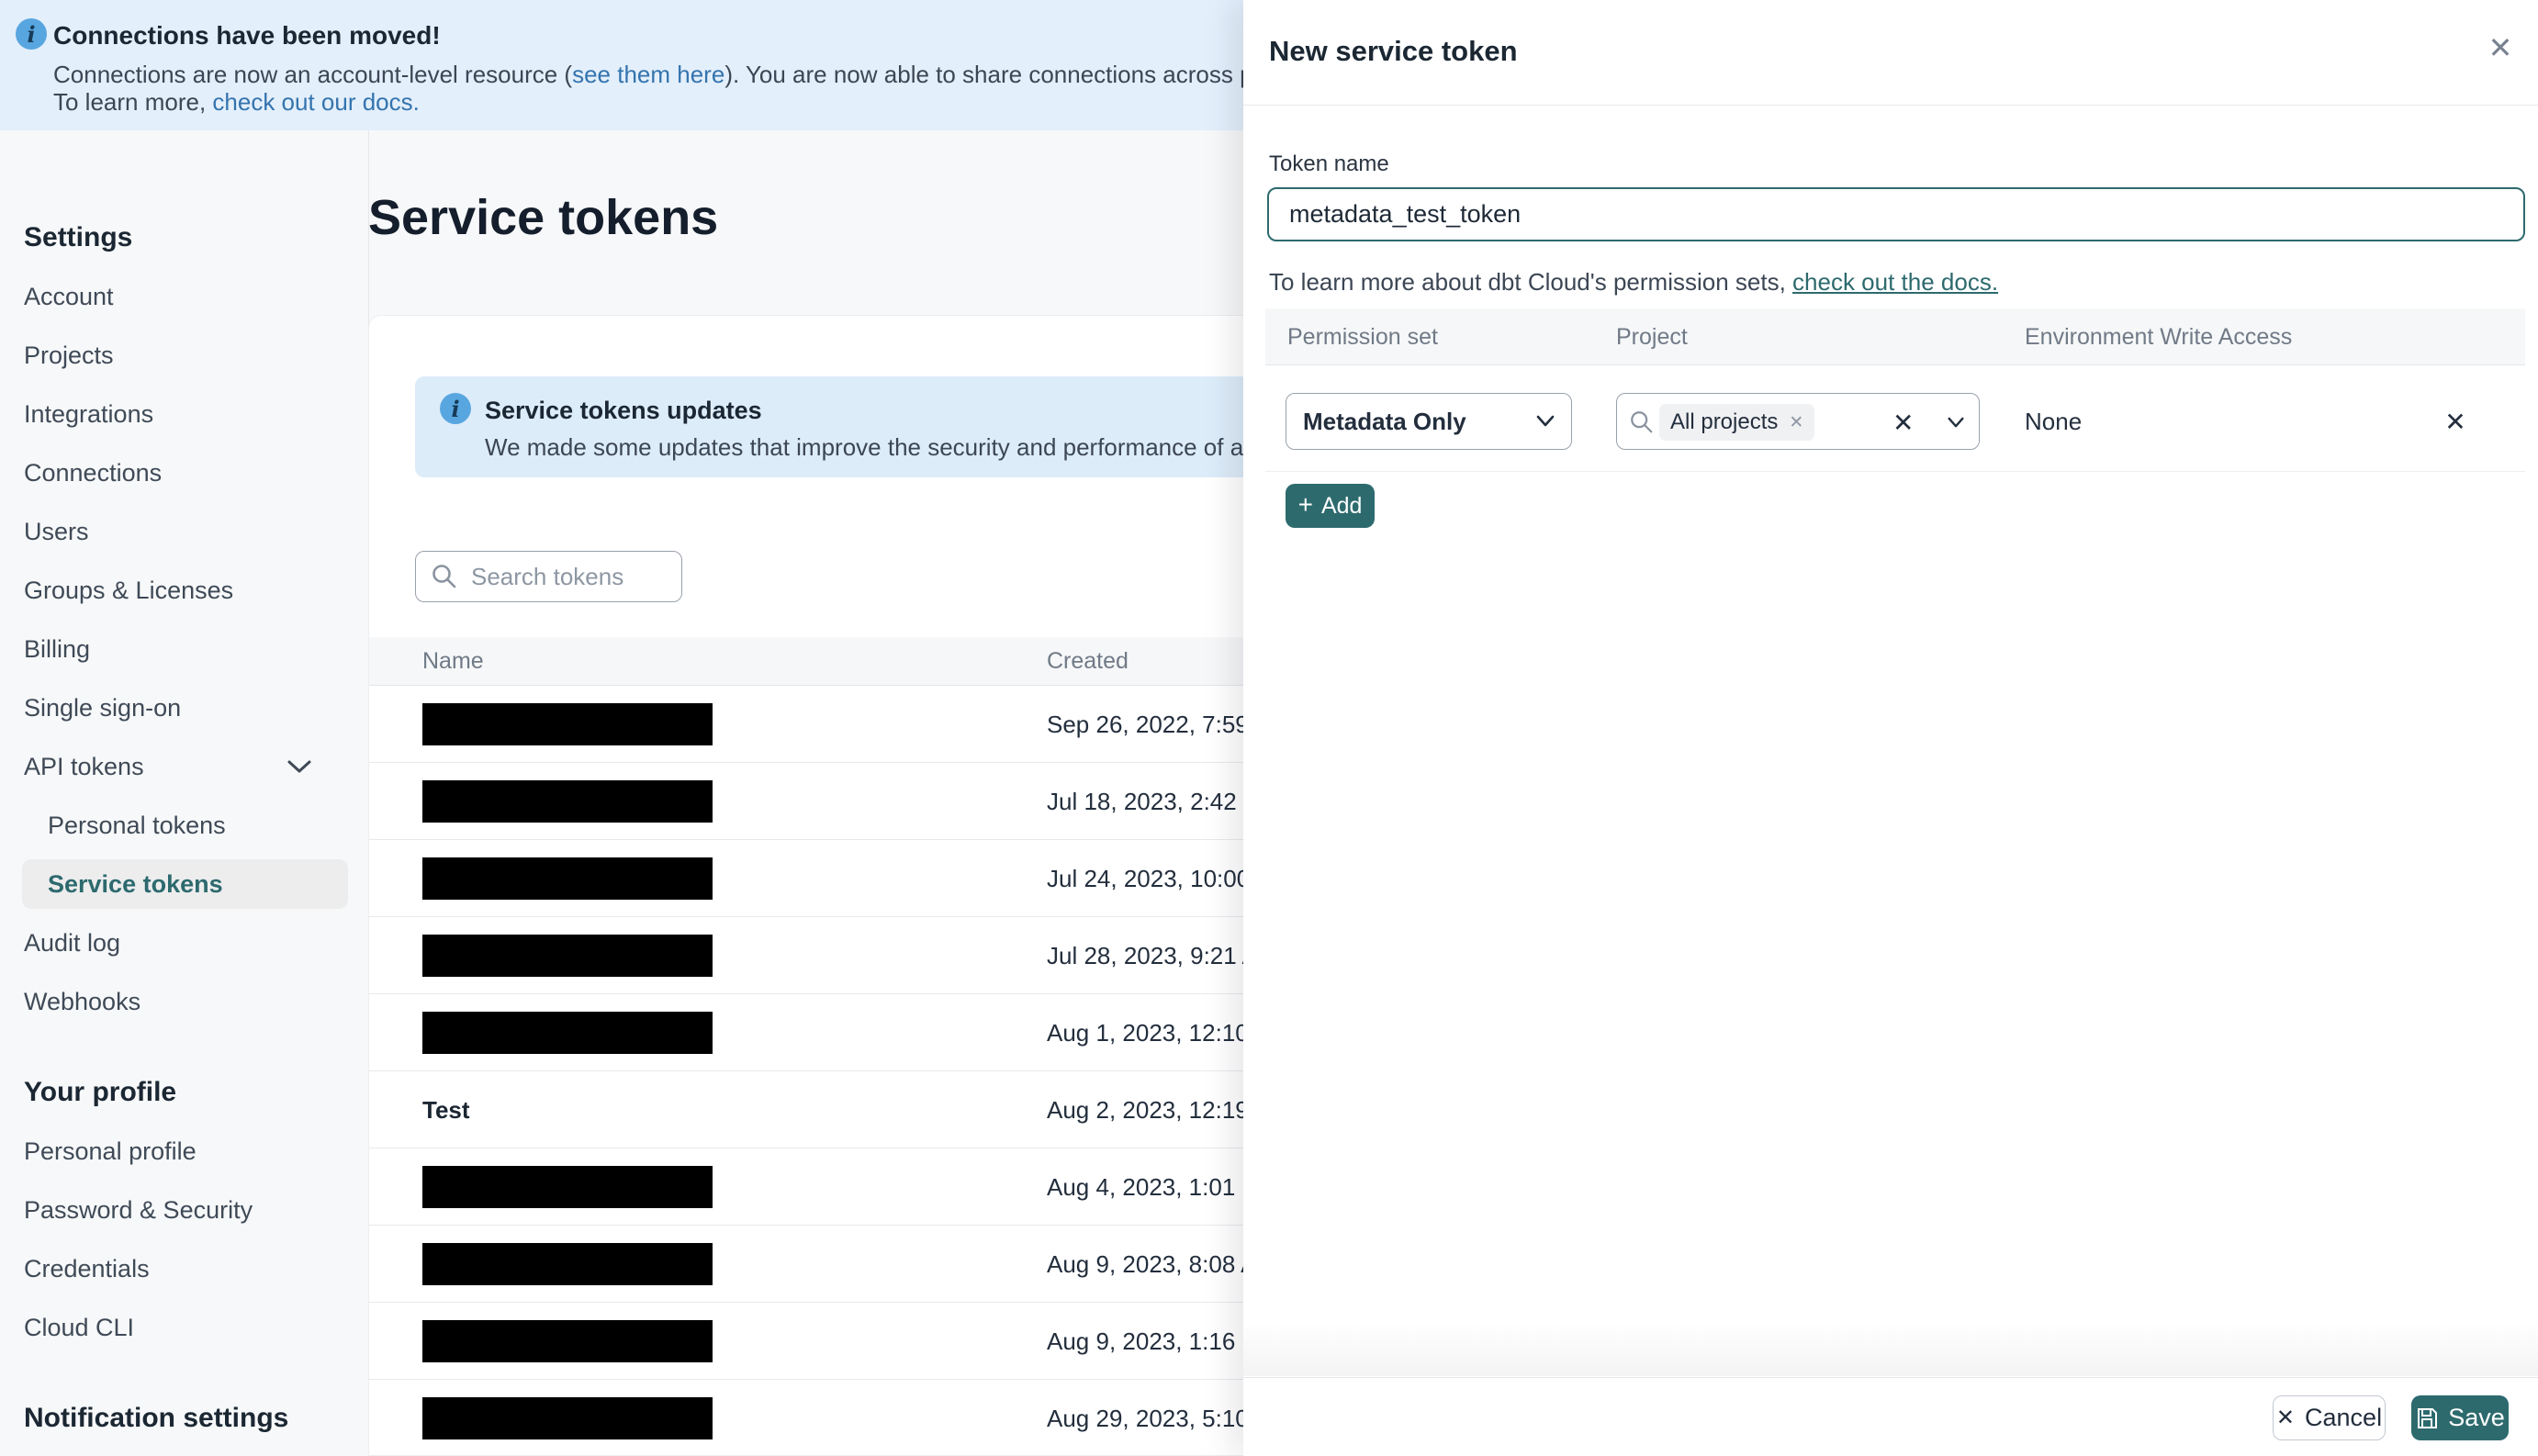  What do you see at coordinates (1363, 336) in the screenshot?
I see `column-header-permission-set: Permission set` at bounding box center [1363, 336].